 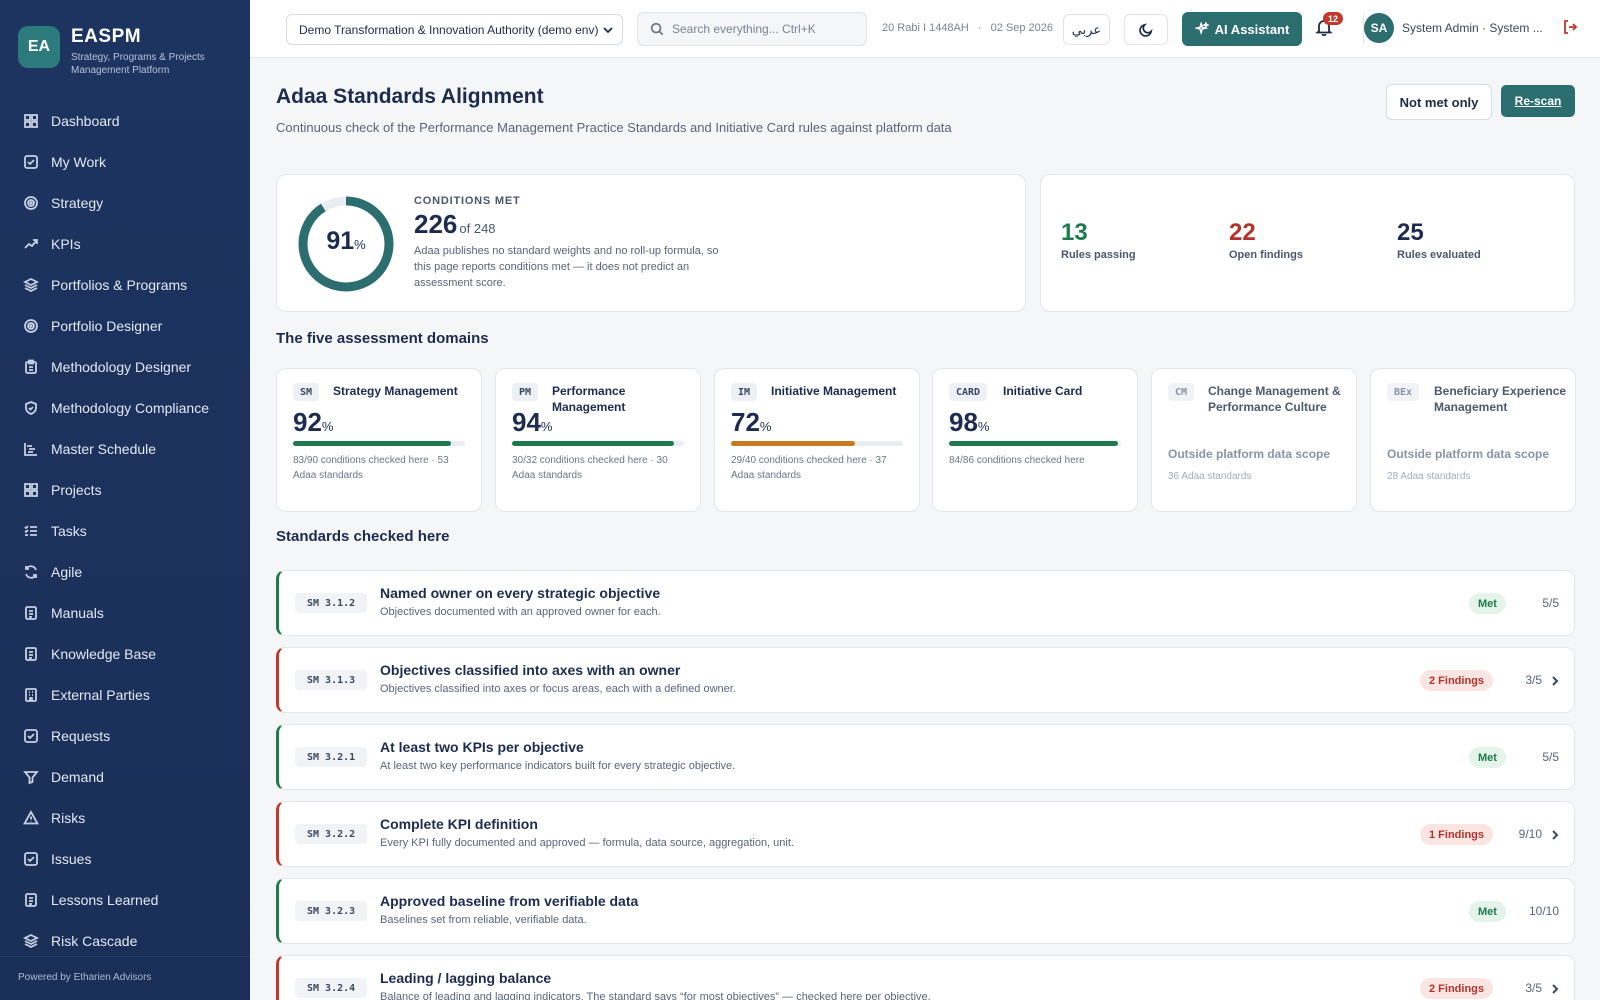 I want to click on theme-toggle-button, so click(x=1146, y=29).